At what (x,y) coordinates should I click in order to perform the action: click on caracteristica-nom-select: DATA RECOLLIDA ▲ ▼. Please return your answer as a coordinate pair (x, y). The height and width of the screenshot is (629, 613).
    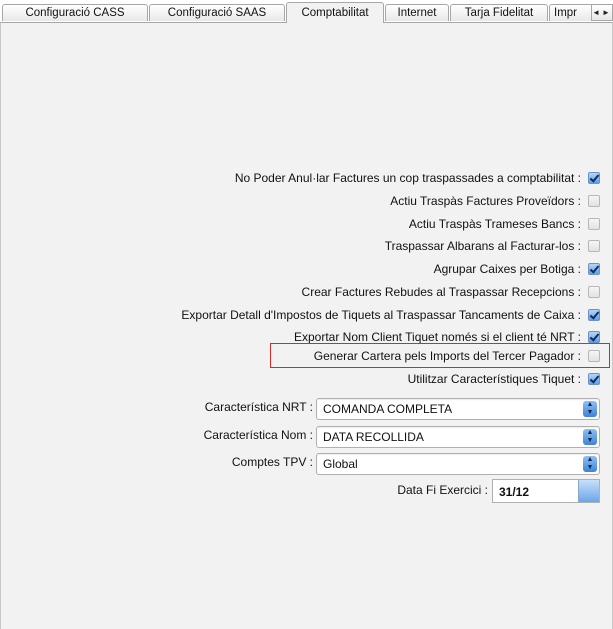
    Looking at the image, I should click on (458, 437).